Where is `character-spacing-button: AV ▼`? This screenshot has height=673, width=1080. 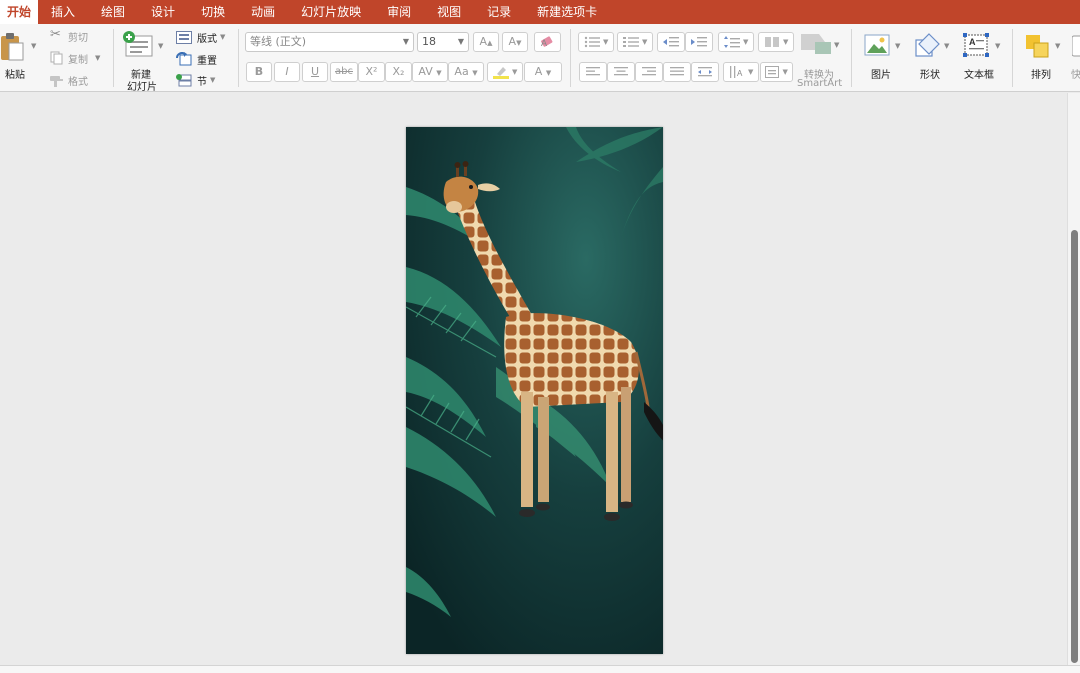
character-spacing-button: AV ▼ is located at coordinates (430, 72).